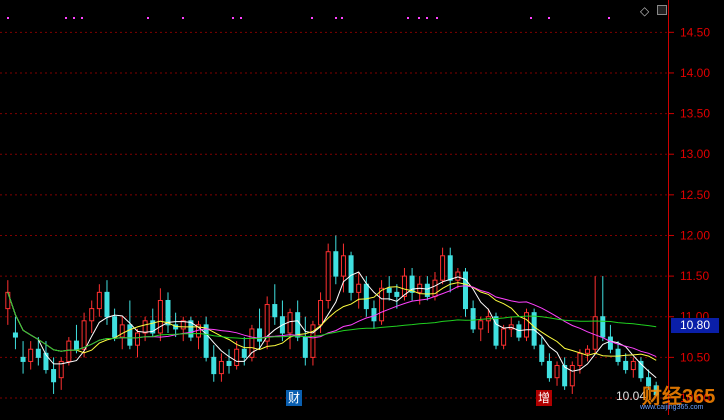  What do you see at coordinates (695, 195) in the screenshot?
I see `axis-tick-label: 12.50` at bounding box center [695, 195].